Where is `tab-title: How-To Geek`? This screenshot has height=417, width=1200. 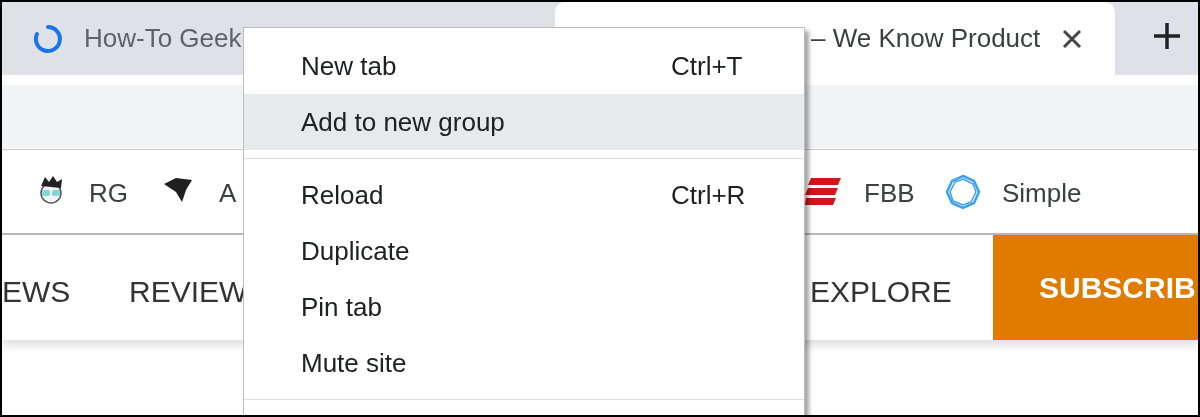
tab-title: How-To Geek is located at coordinates (163, 38).